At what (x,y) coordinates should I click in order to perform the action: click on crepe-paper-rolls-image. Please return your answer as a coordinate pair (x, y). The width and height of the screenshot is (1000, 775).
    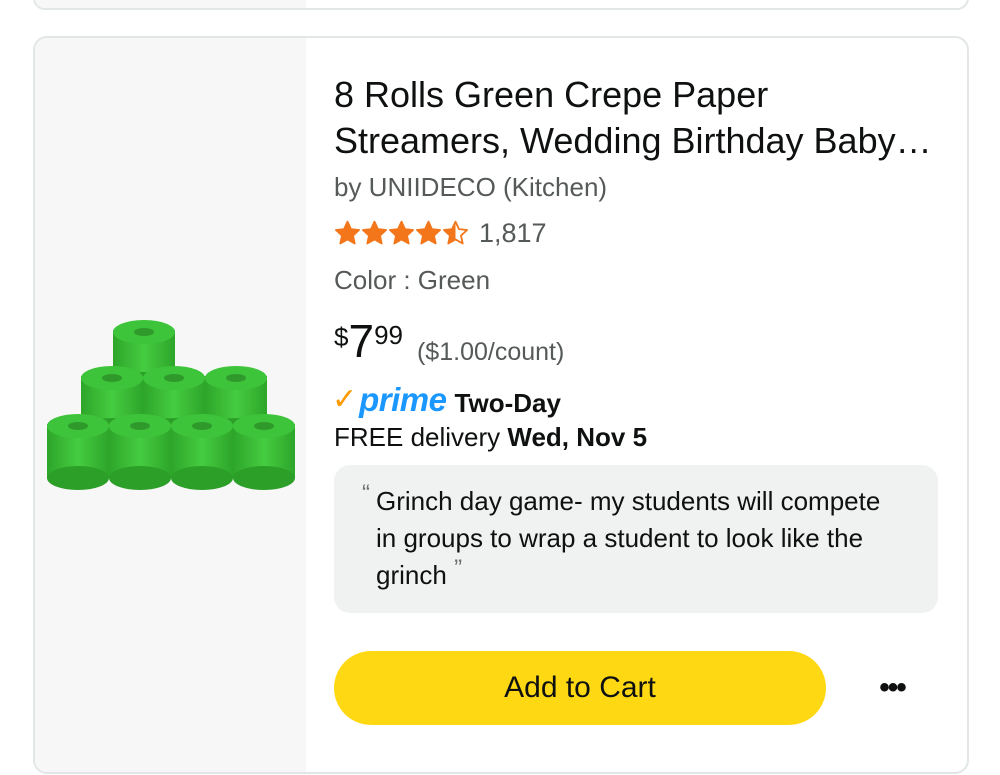
    Looking at the image, I should click on (171, 405).